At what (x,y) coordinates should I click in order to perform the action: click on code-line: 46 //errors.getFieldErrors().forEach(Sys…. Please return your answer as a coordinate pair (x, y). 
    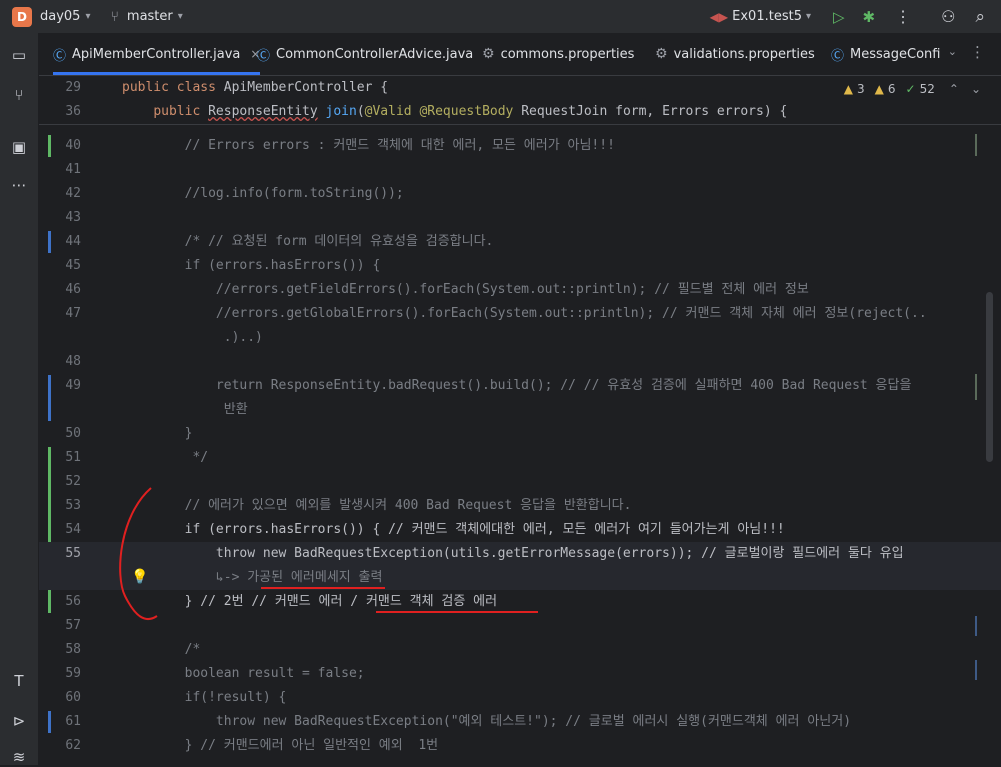
    Looking at the image, I should click on (520, 290).